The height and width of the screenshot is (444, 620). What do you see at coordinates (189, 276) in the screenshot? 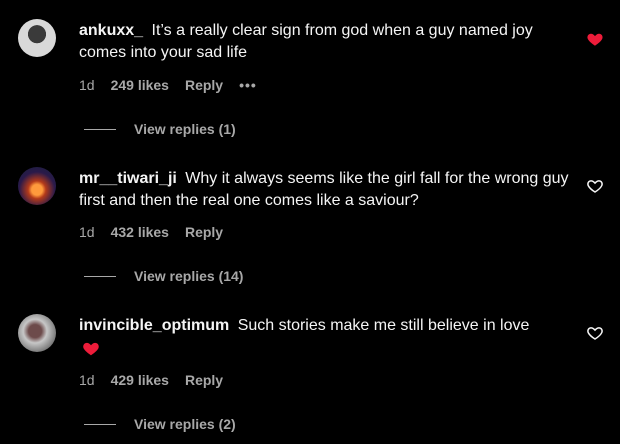
I see `view-replies-label: View replies (14)` at bounding box center [189, 276].